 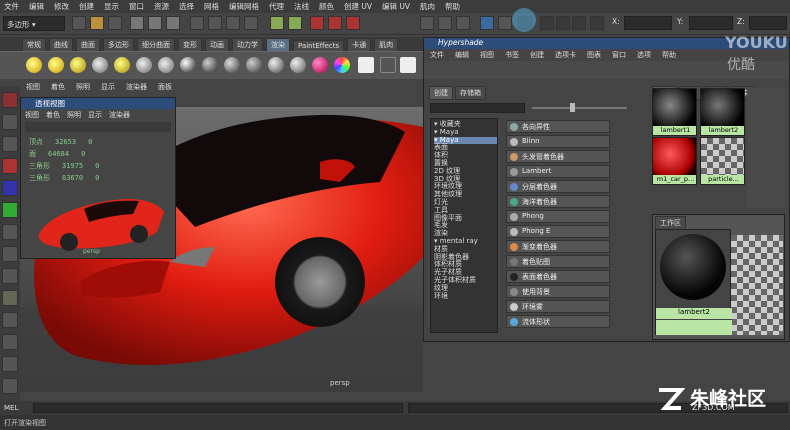 I want to click on mel-input, so click(x=218, y=408).